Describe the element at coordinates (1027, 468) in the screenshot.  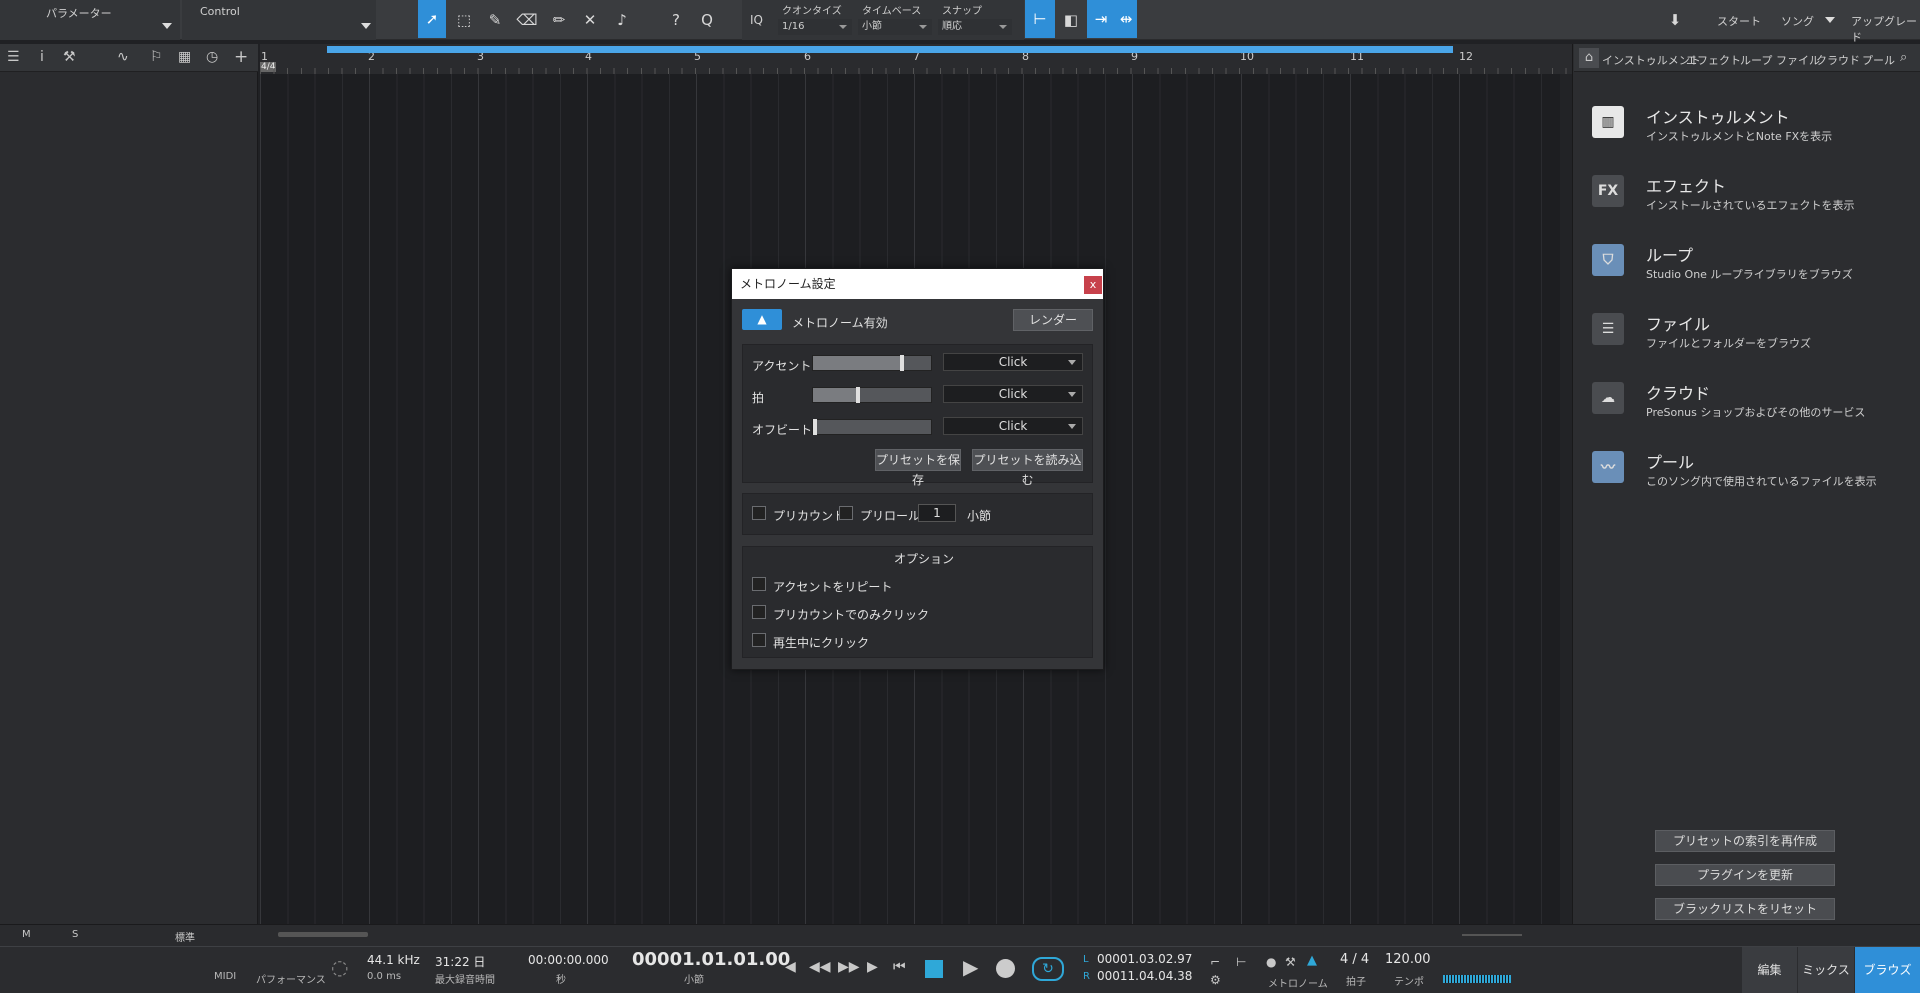
I see `load-preset-button: プリセットを読み込む` at that location.